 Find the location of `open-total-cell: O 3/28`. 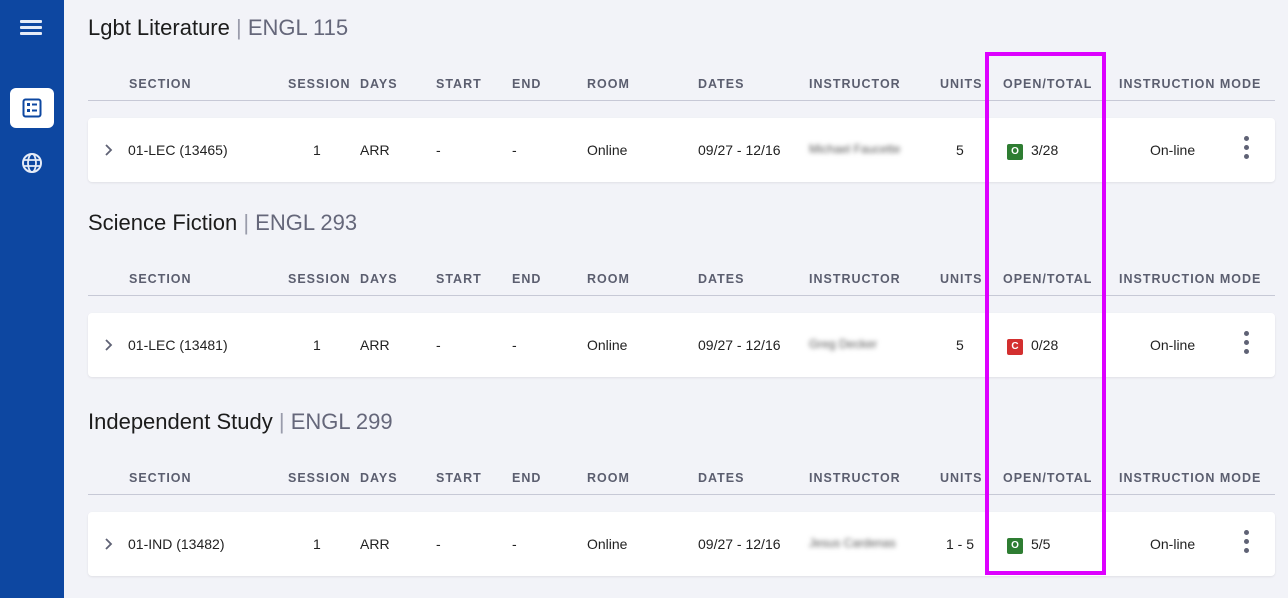

open-total-cell: O 3/28 is located at coordinates (1032, 151).